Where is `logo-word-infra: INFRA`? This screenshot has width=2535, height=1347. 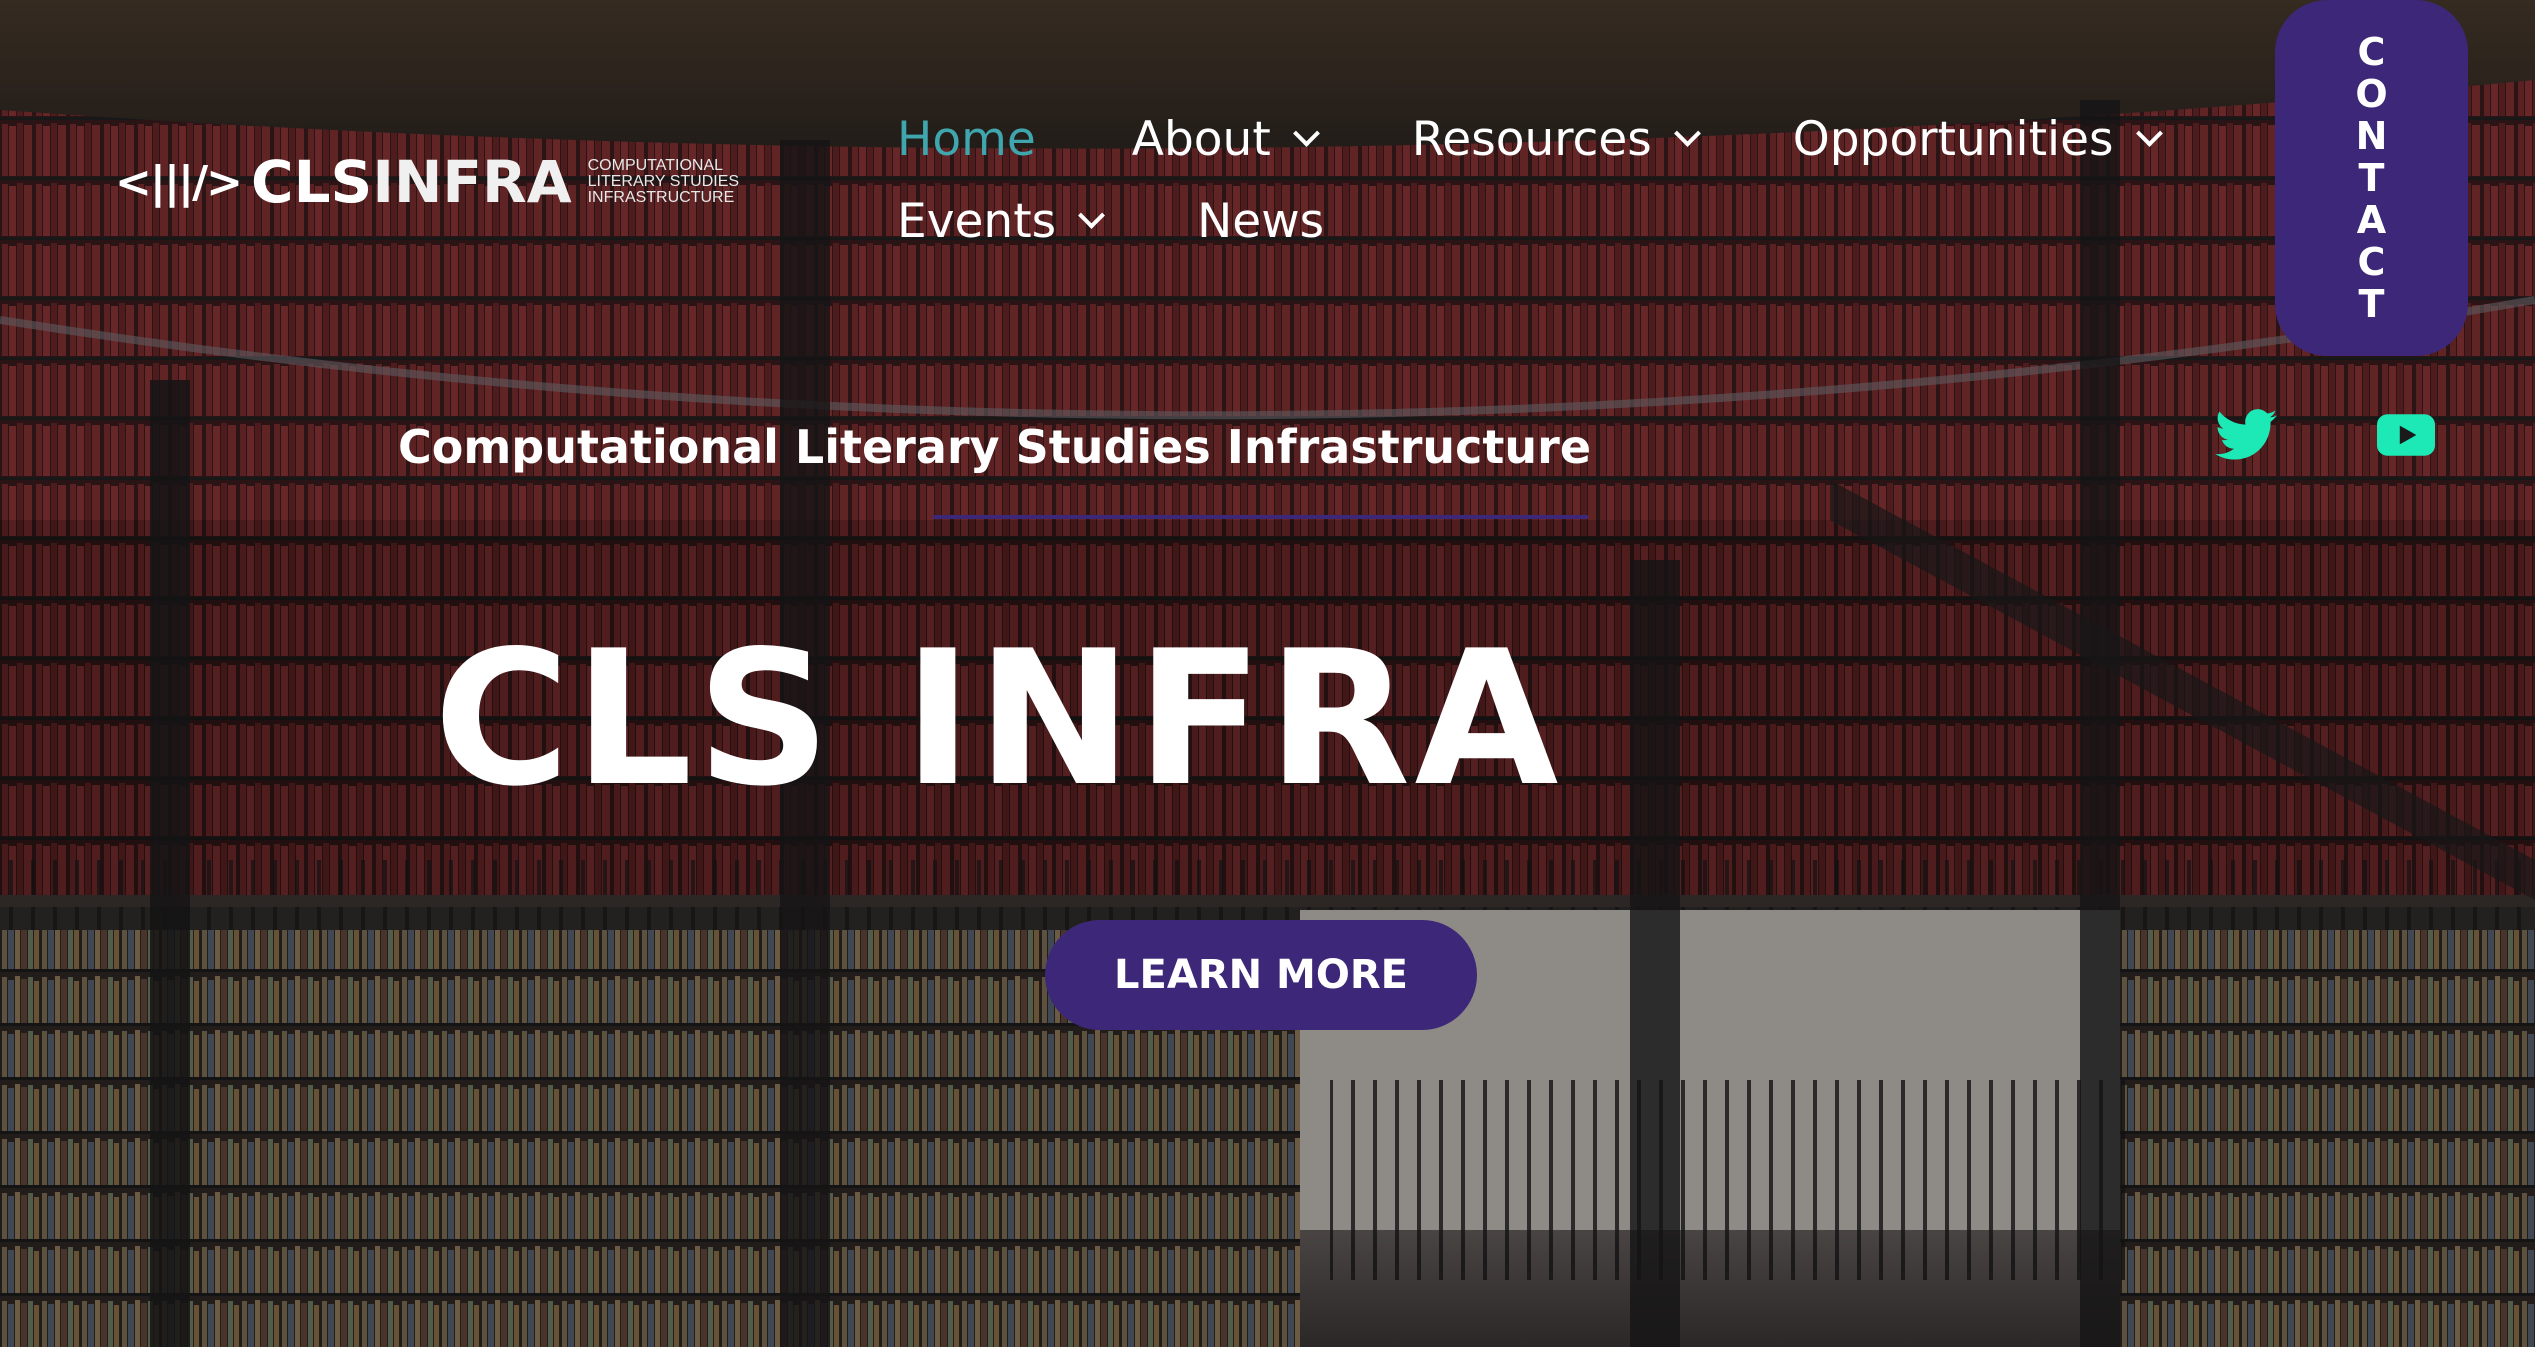
logo-word-infra: INFRA is located at coordinates (472, 182).